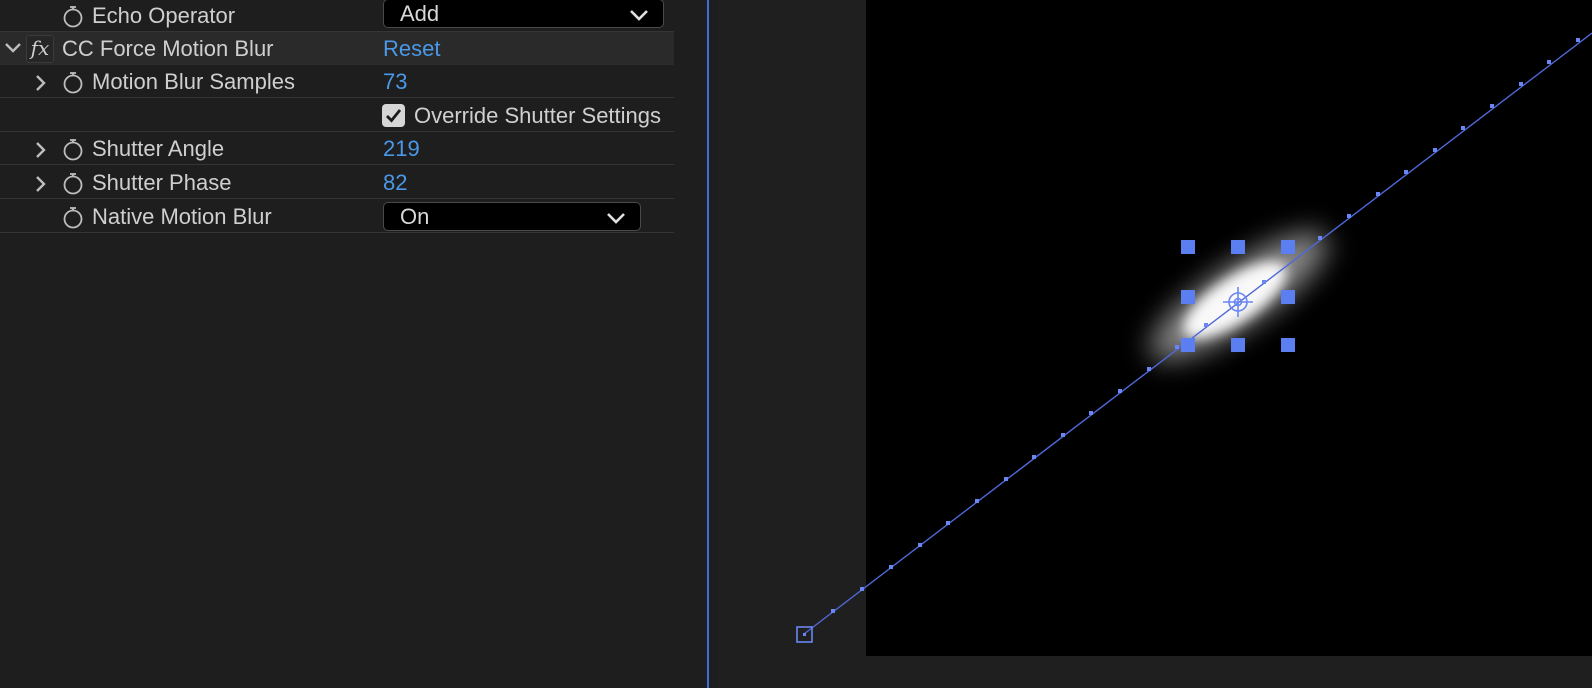 Image resolution: width=1592 pixels, height=688 pixels. I want to click on reset-link: Reset, so click(411, 48).